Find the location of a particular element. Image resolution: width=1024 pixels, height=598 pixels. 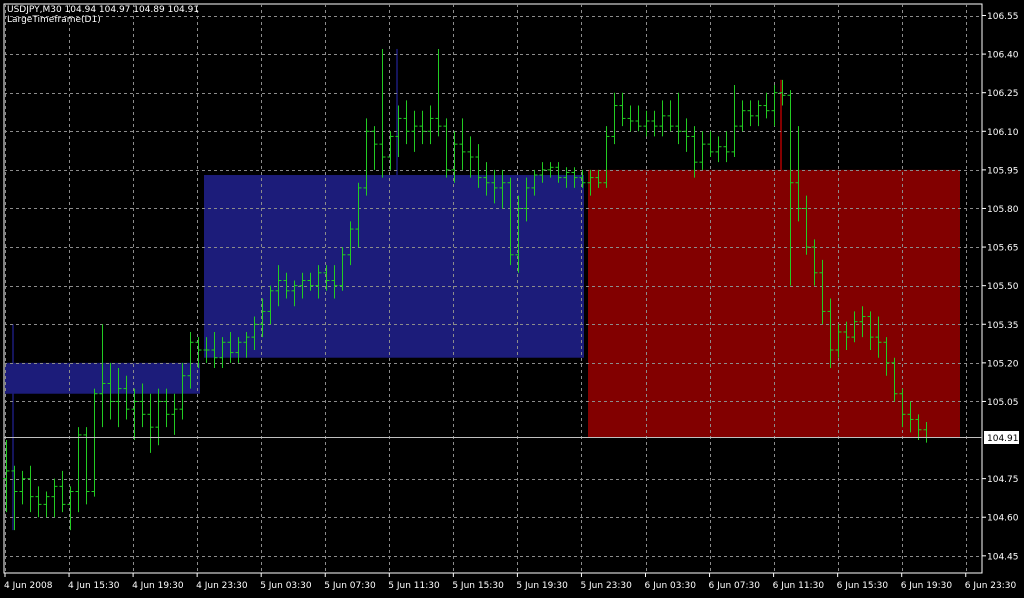

y-tick-label: 105.95 is located at coordinates (1003, 171).